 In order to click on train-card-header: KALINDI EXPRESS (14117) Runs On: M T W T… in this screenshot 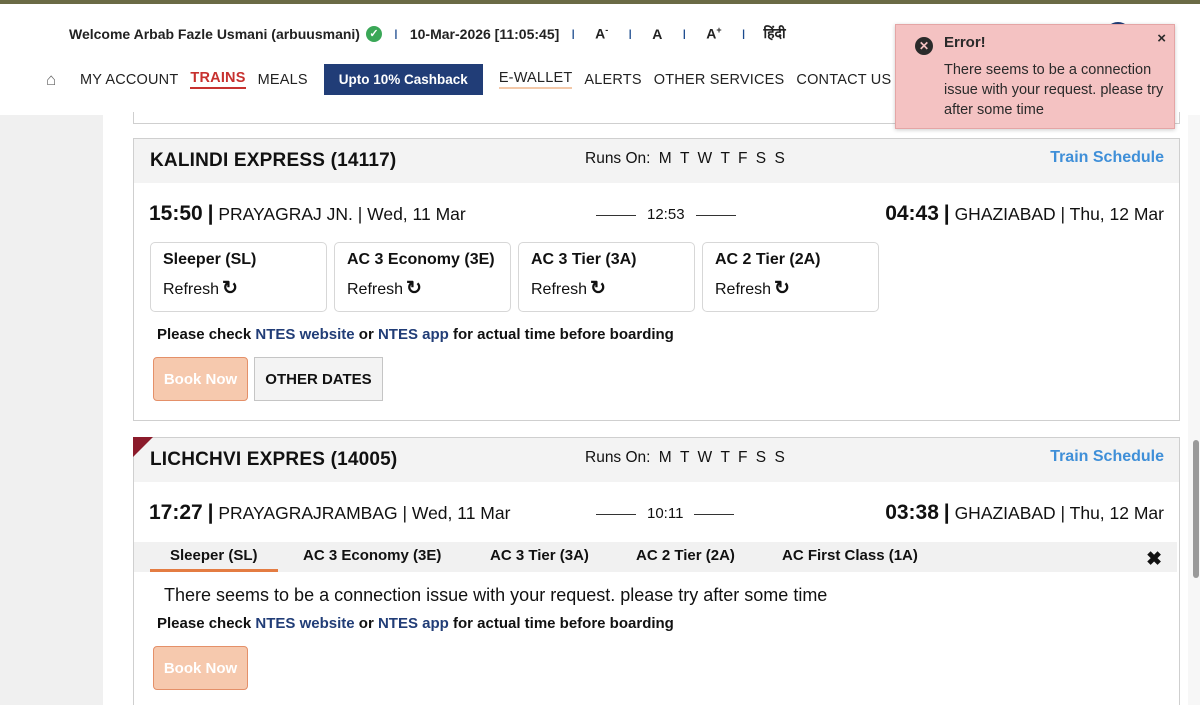, I will do `click(656, 161)`.